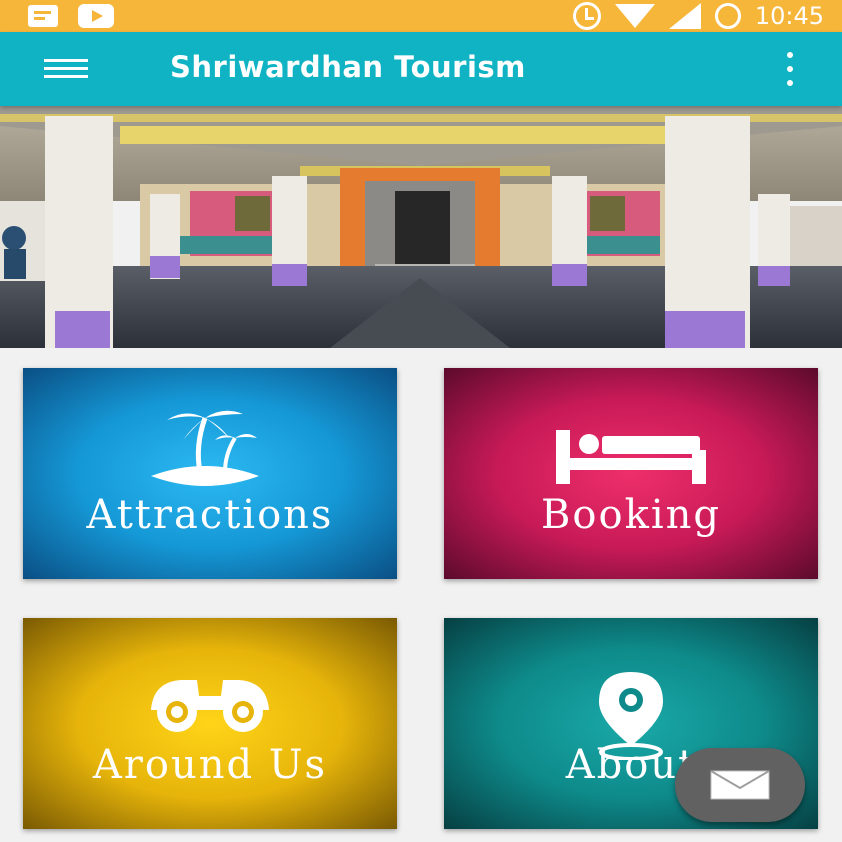 The height and width of the screenshot is (842, 842). I want to click on app-bar: Shriwardhan Tourism, so click(421, 69).